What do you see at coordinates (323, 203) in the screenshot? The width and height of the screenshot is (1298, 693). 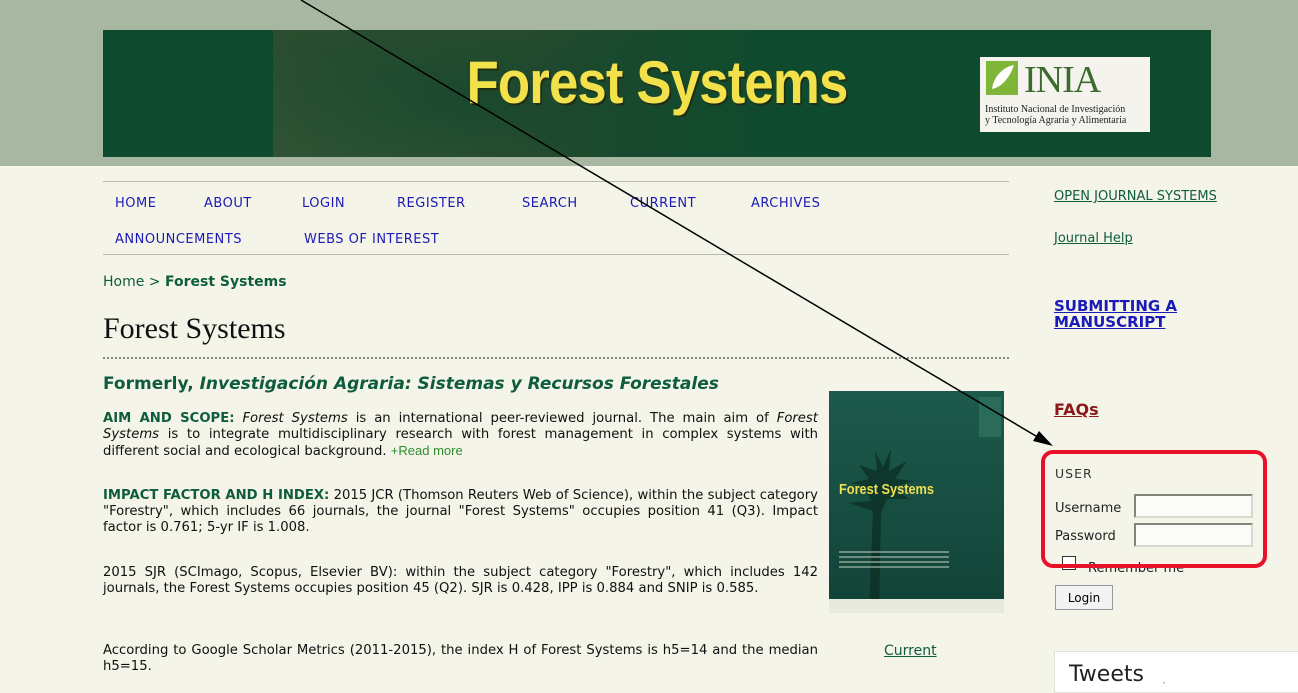 I see `nav-login: LOGIN` at bounding box center [323, 203].